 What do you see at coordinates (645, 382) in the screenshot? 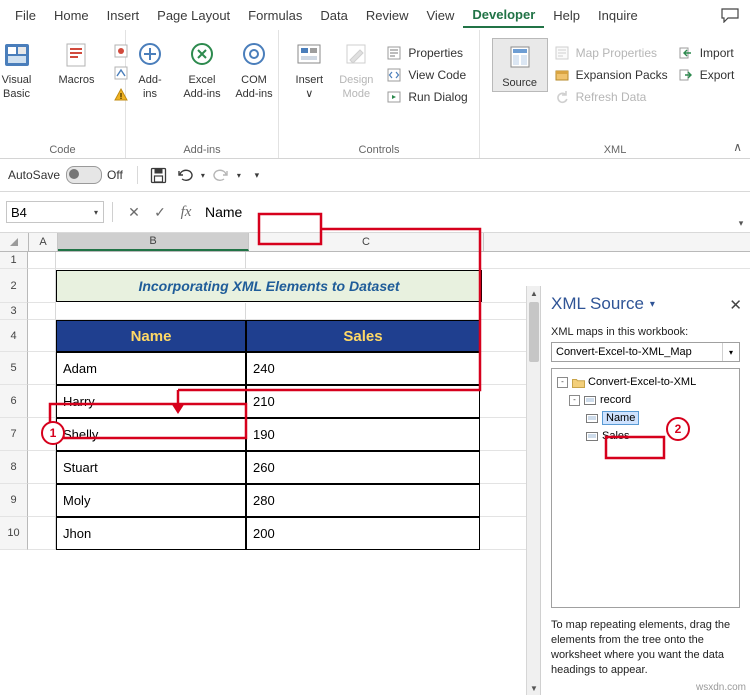
I see `tree-node-root: - Convert-Excel-to-XML` at bounding box center [645, 382].